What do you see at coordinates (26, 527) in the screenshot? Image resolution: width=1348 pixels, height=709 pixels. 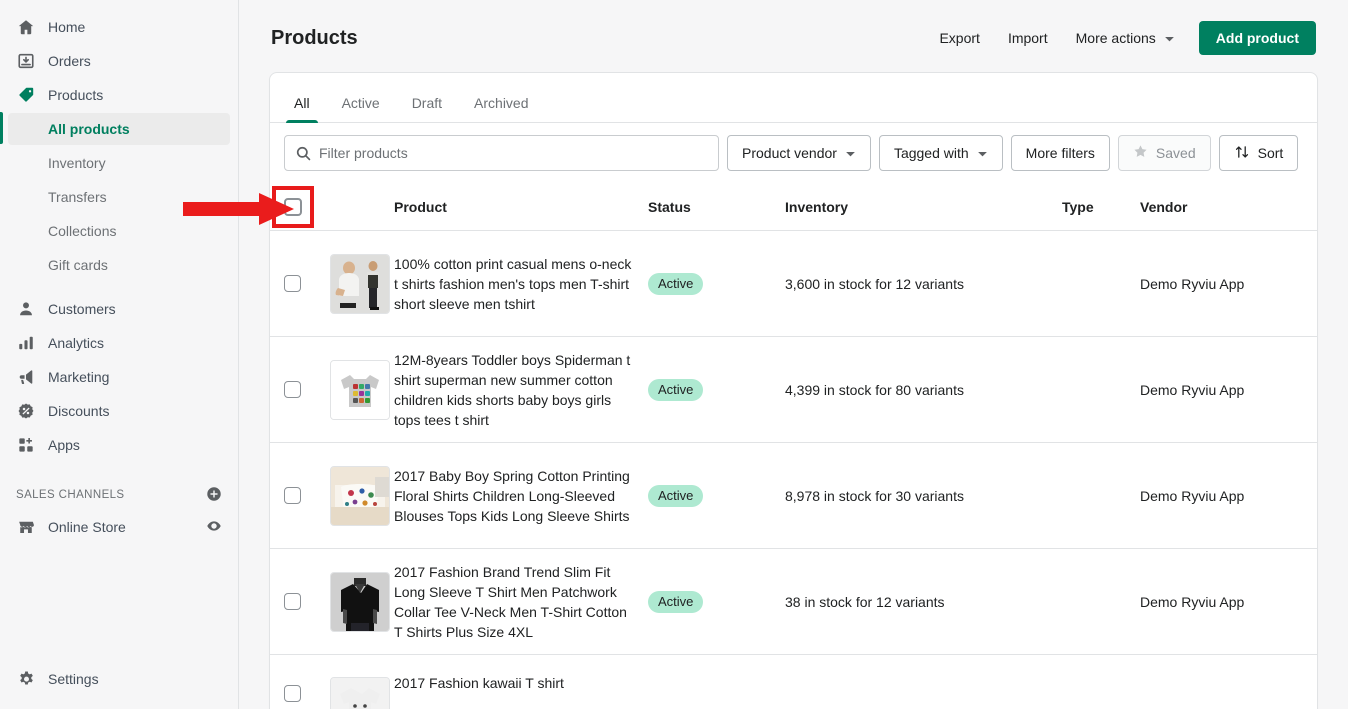 I see `store-icon` at bounding box center [26, 527].